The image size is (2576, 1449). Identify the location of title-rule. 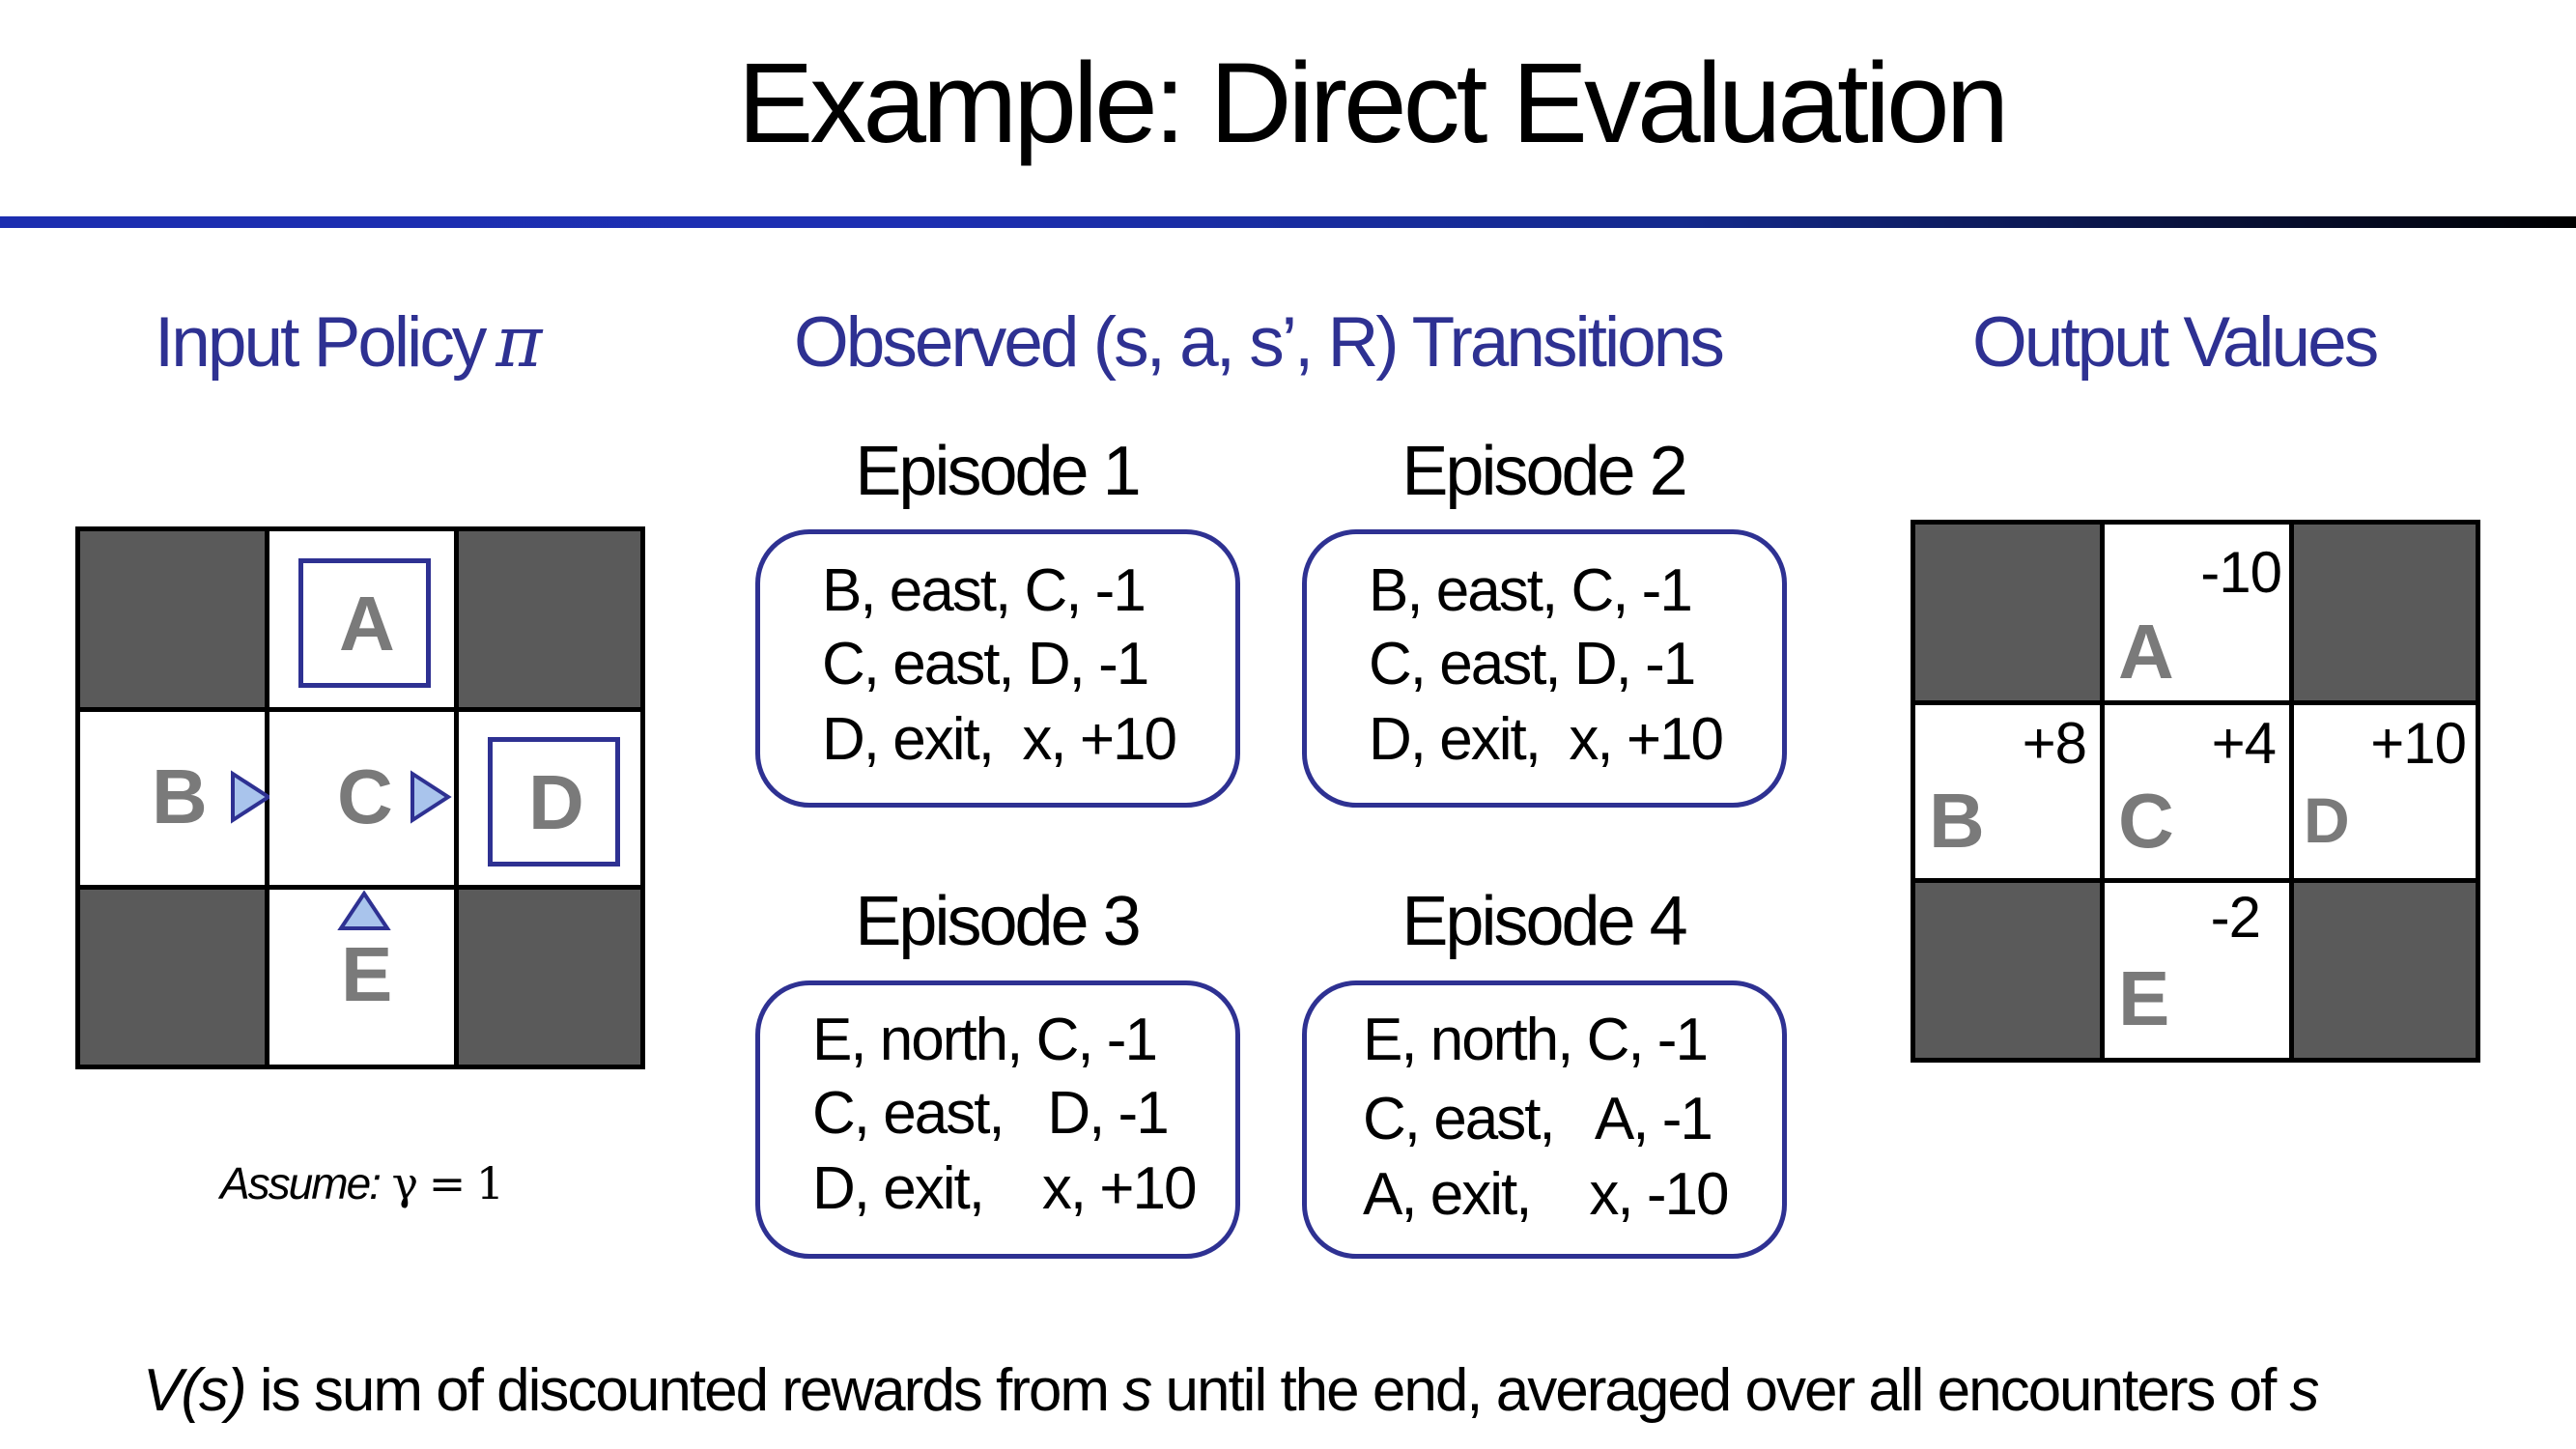
(1288, 222).